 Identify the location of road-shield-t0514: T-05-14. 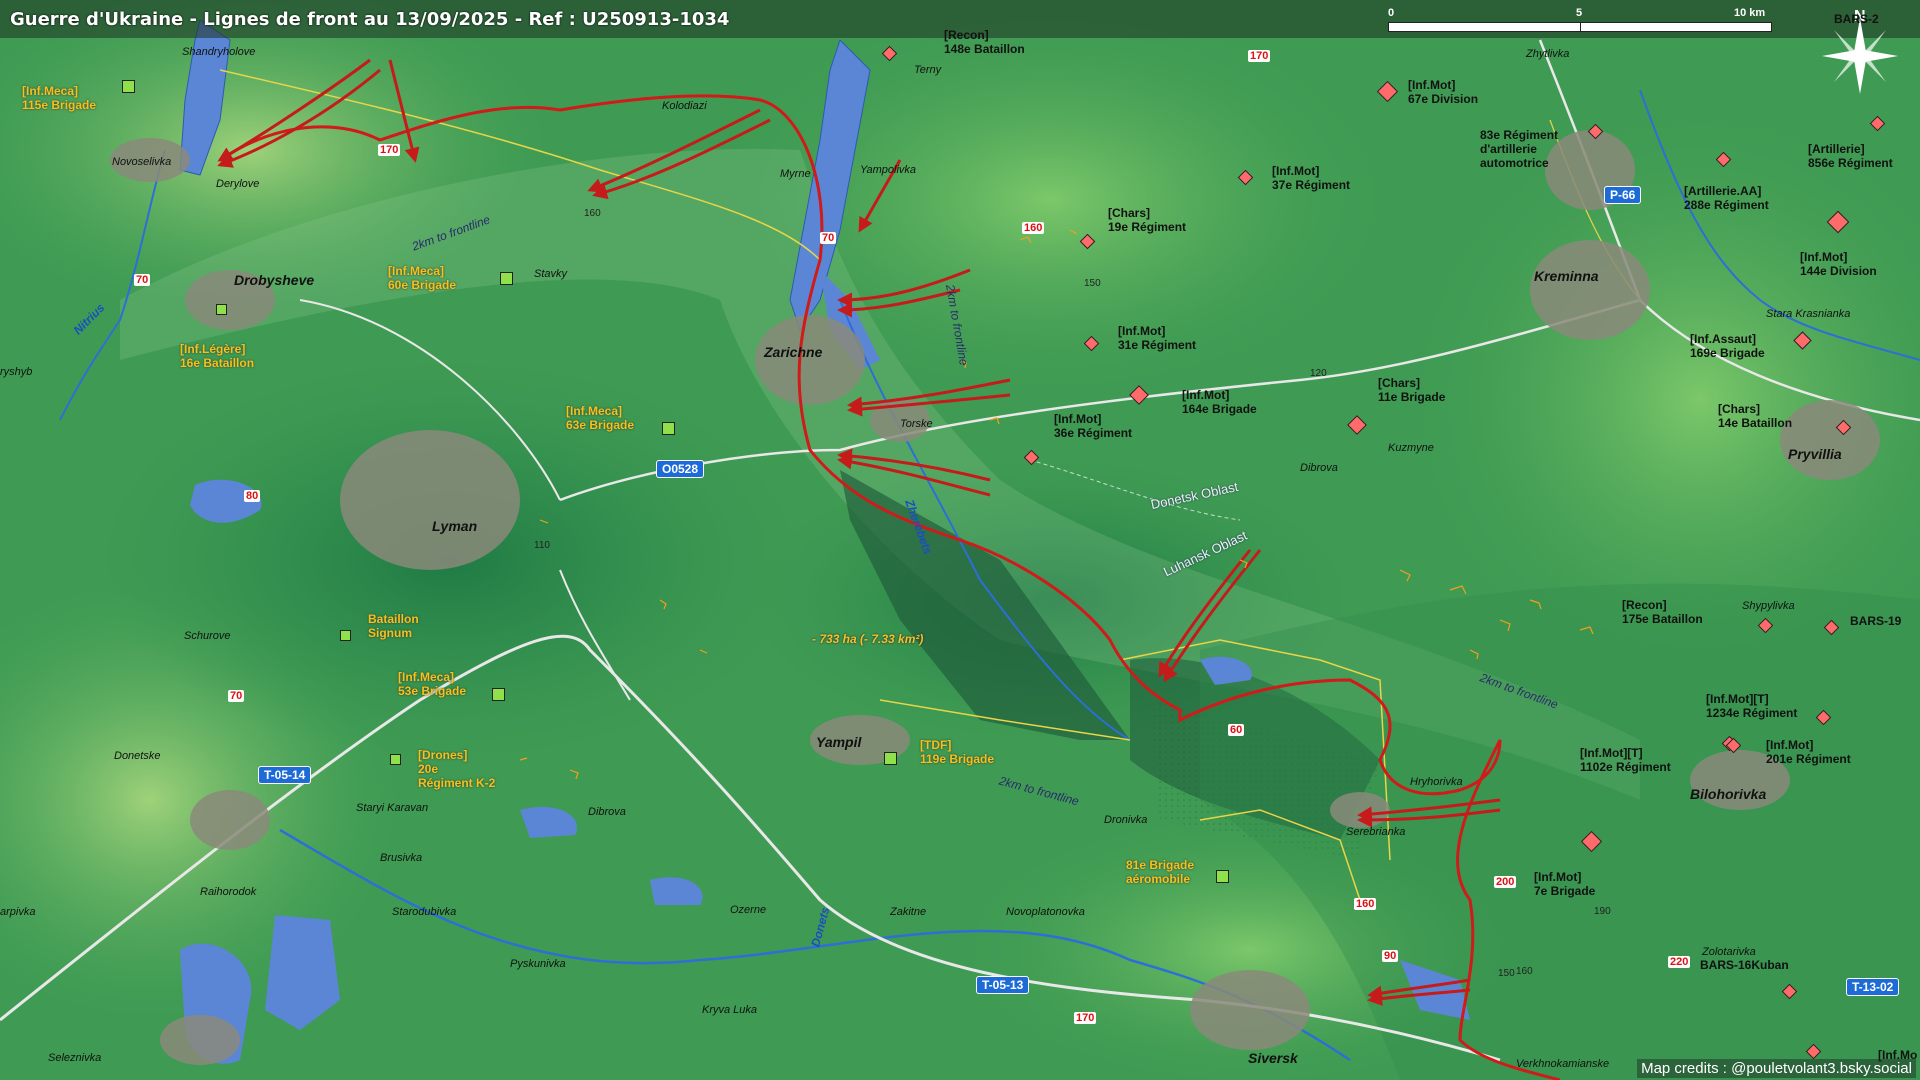
(285, 775).